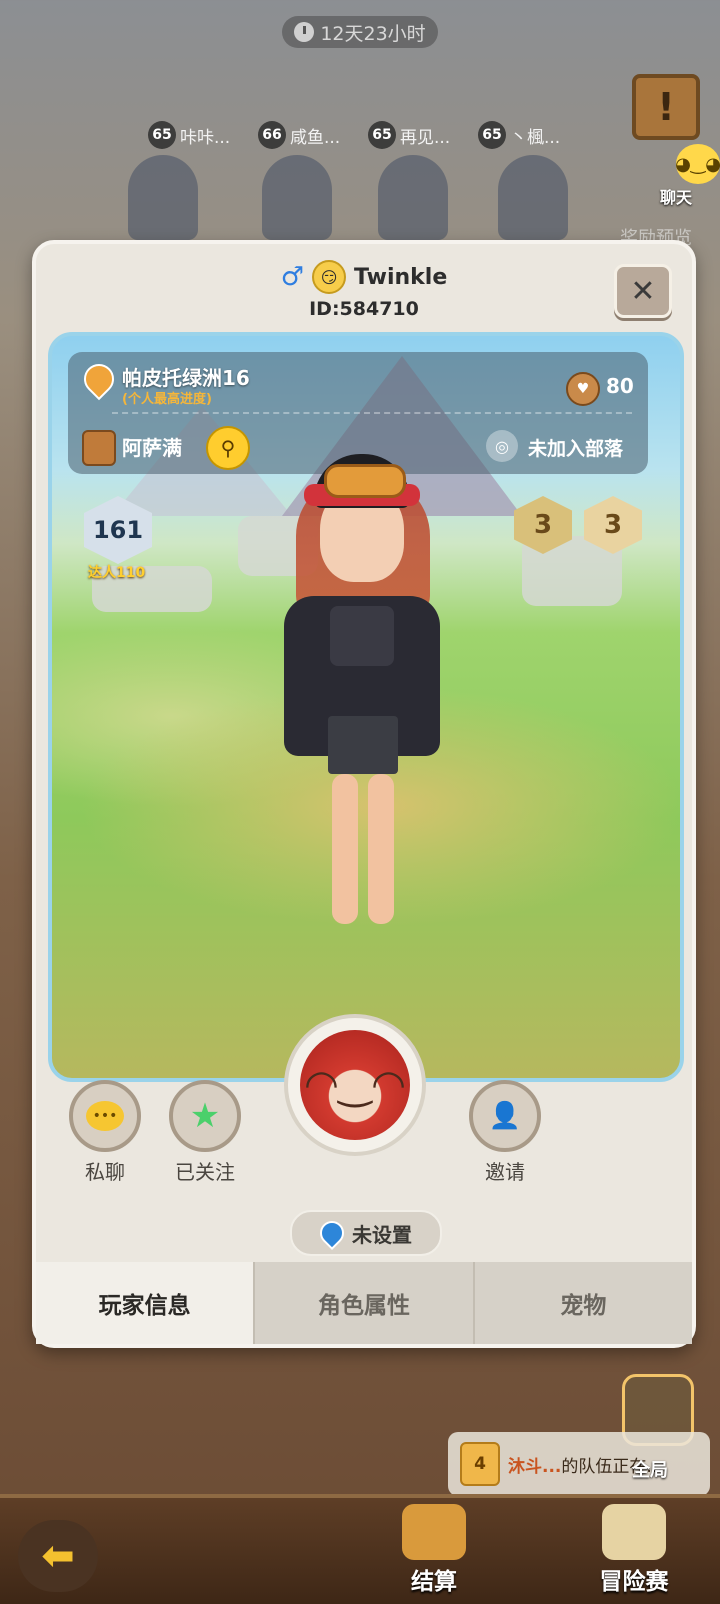 This screenshot has height=1604, width=720. I want to click on location-setting-label: 未设置, so click(382, 1234).